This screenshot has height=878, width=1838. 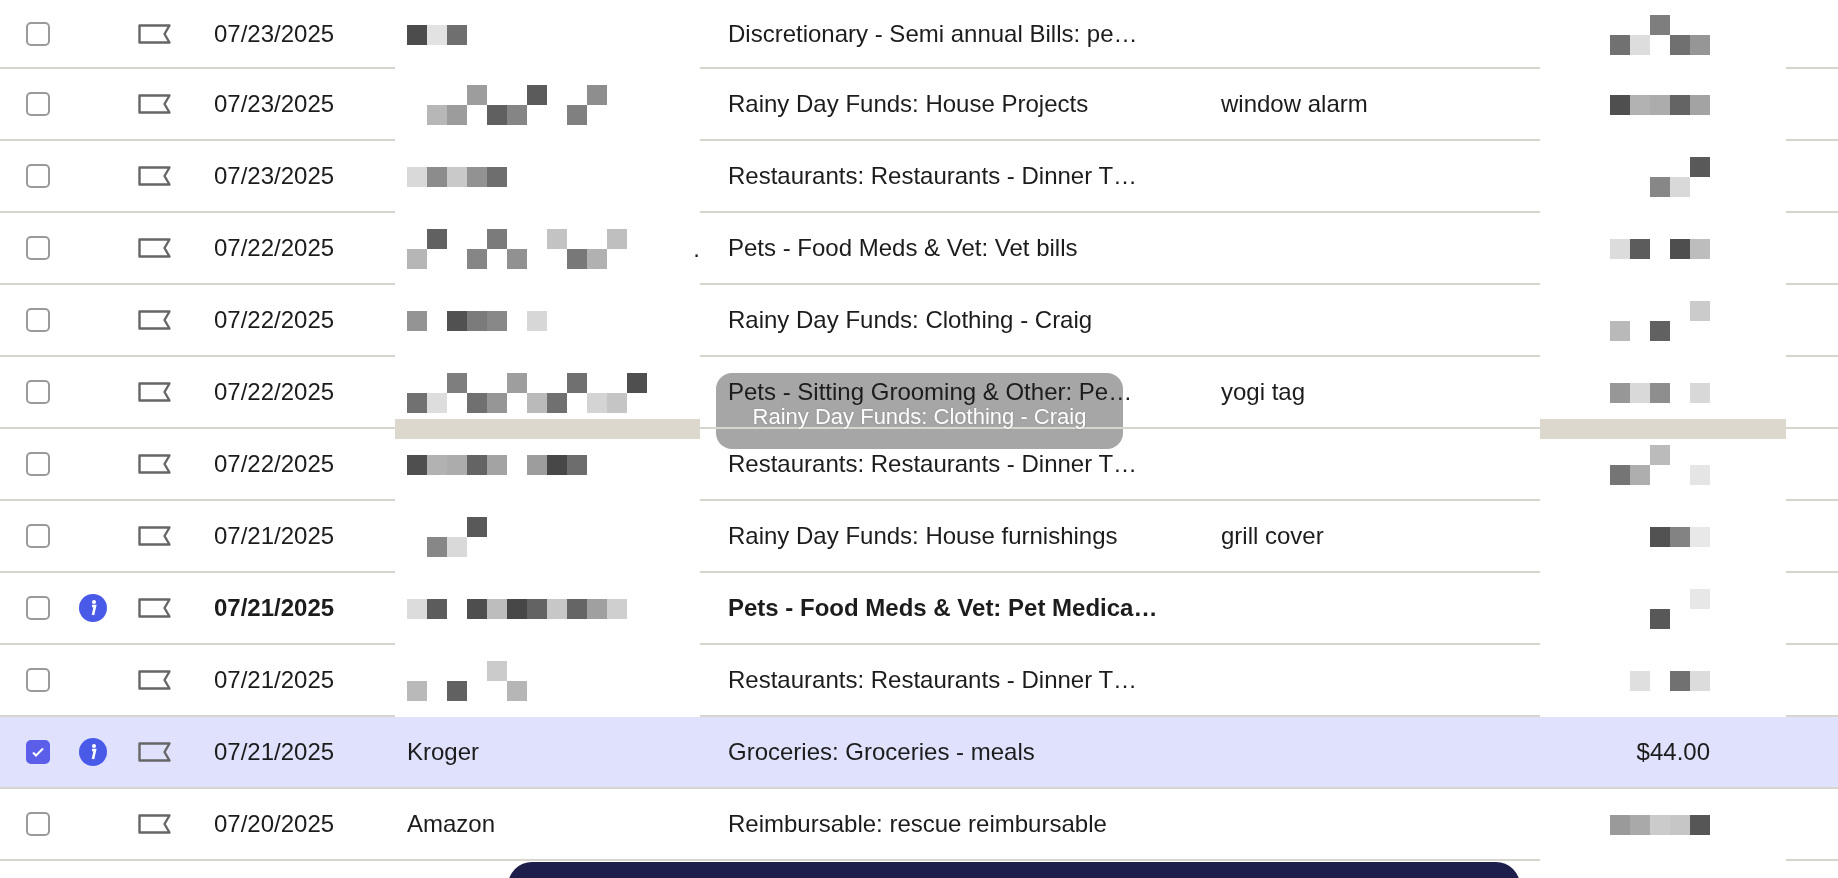 What do you see at coordinates (1263, 392) in the screenshot?
I see `memo-cell: yogi tag` at bounding box center [1263, 392].